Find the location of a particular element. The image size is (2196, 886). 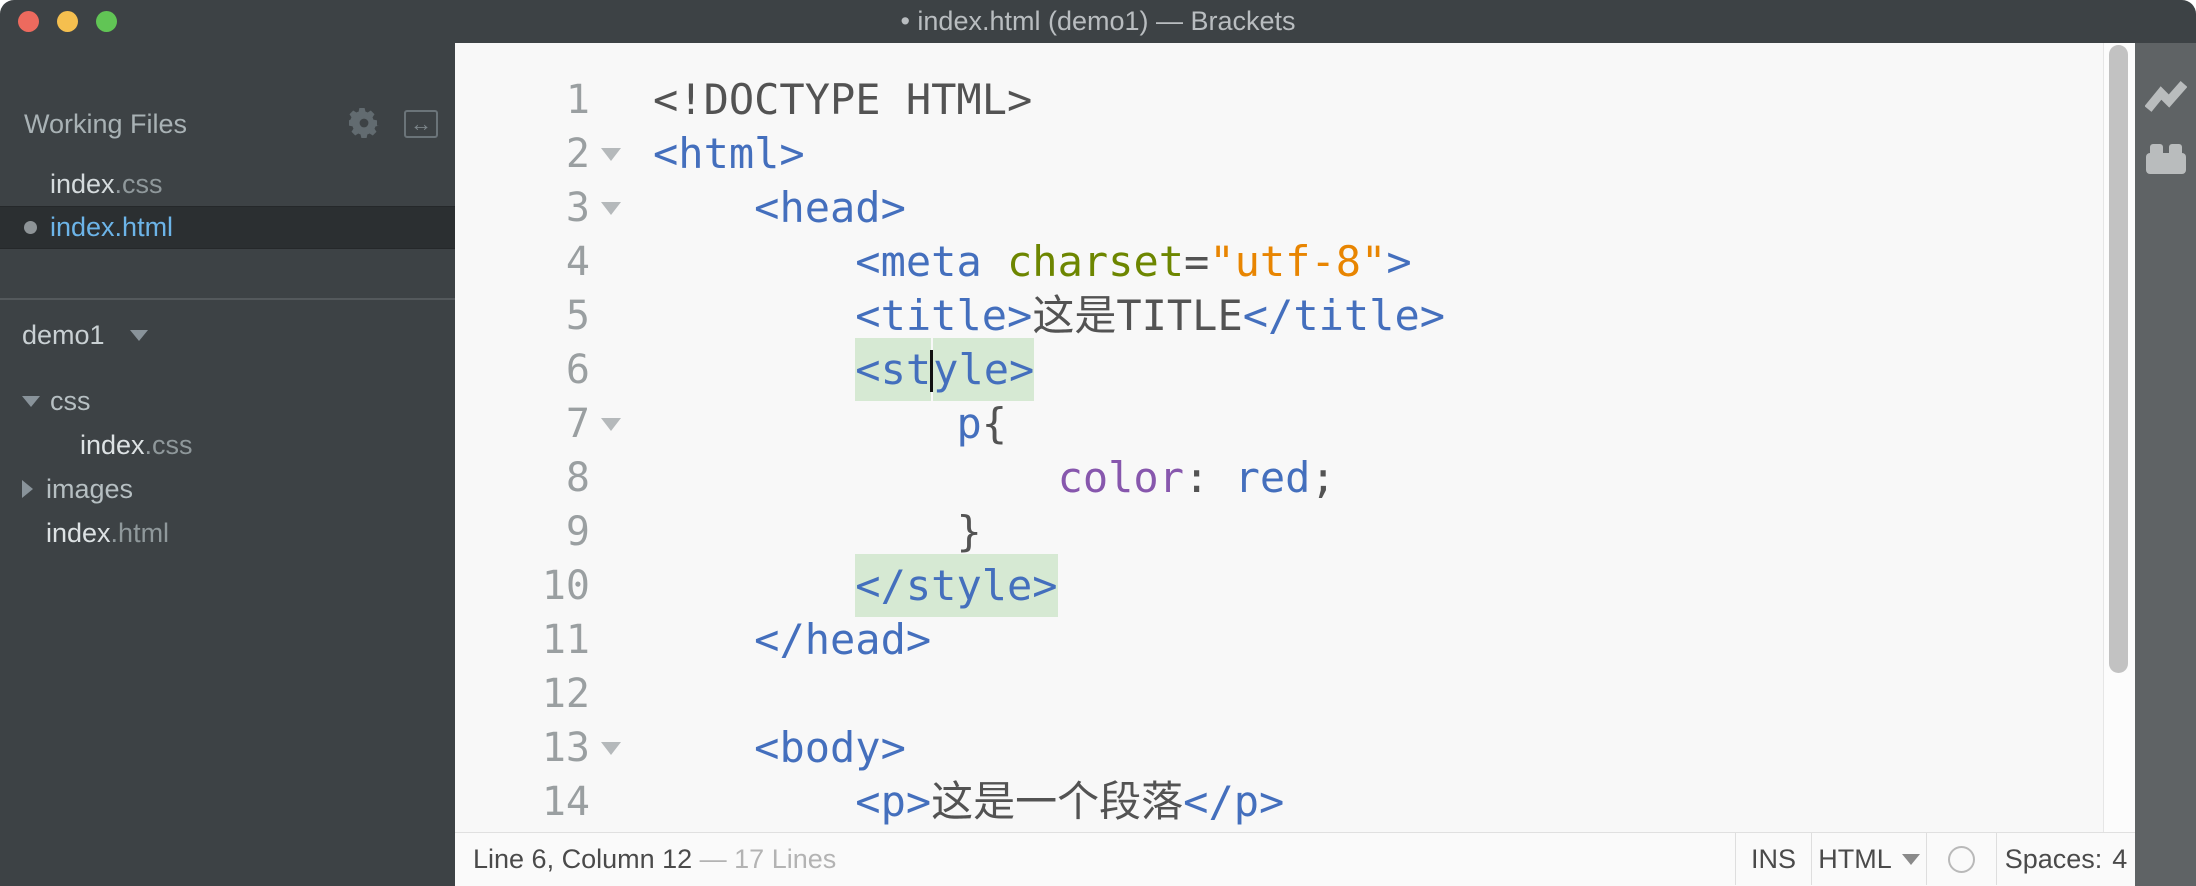

window-title: • index.html (demo1) — Brackets is located at coordinates (1098, 21).